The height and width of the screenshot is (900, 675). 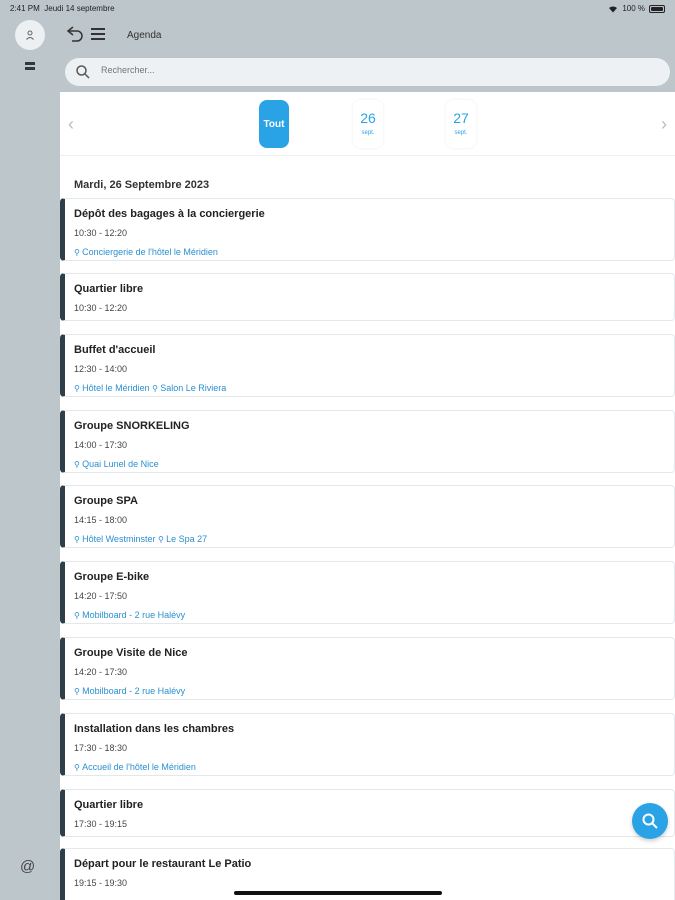 I want to click on event-location: Hôtel le Méridien, so click(x=116, y=388).